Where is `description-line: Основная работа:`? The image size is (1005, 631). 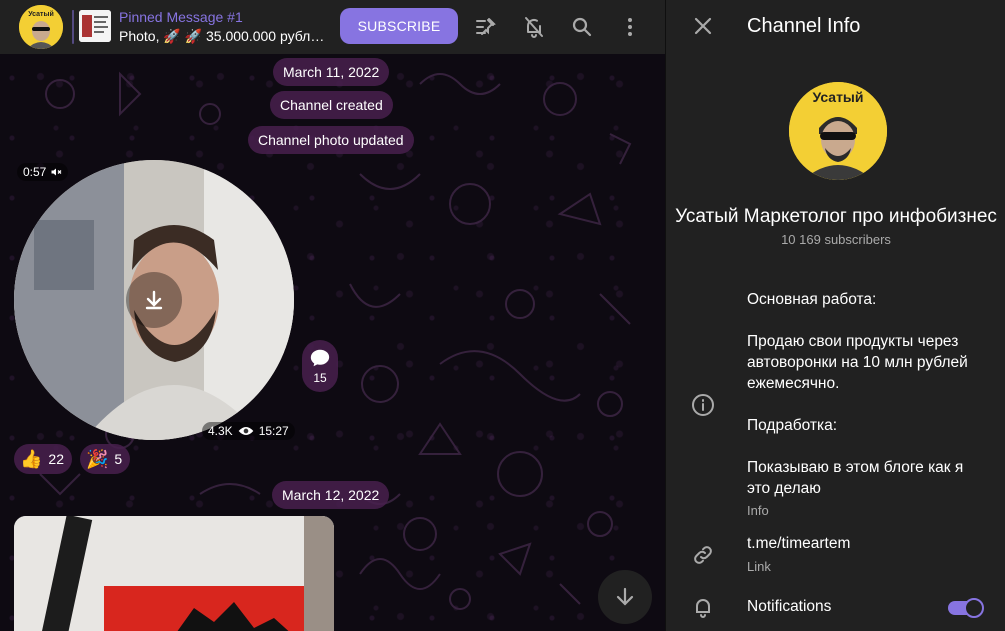 description-line: Основная работа: is located at coordinates (812, 299).